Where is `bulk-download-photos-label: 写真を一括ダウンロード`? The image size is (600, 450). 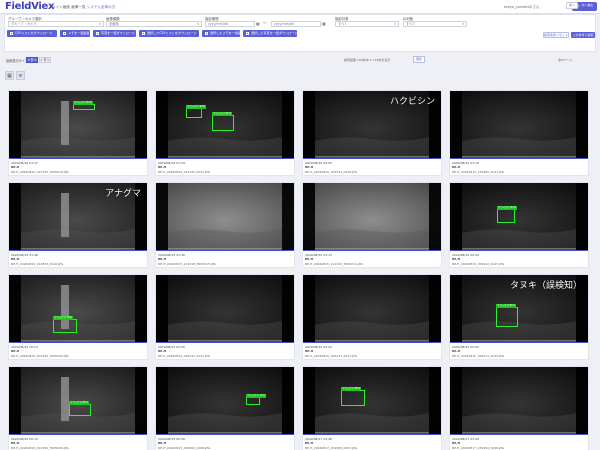
bulk-download-photos-label: 写真を一括ダウンロード is located at coordinates (118, 33).